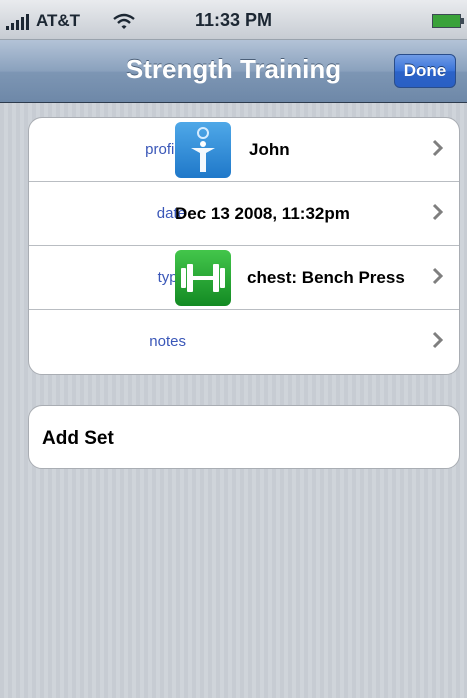 The height and width of the screenshot is (698, 467). Describe the element at coordinates (244, 437) in the screenshot. I see `add-set-button: Add Set` at that location.